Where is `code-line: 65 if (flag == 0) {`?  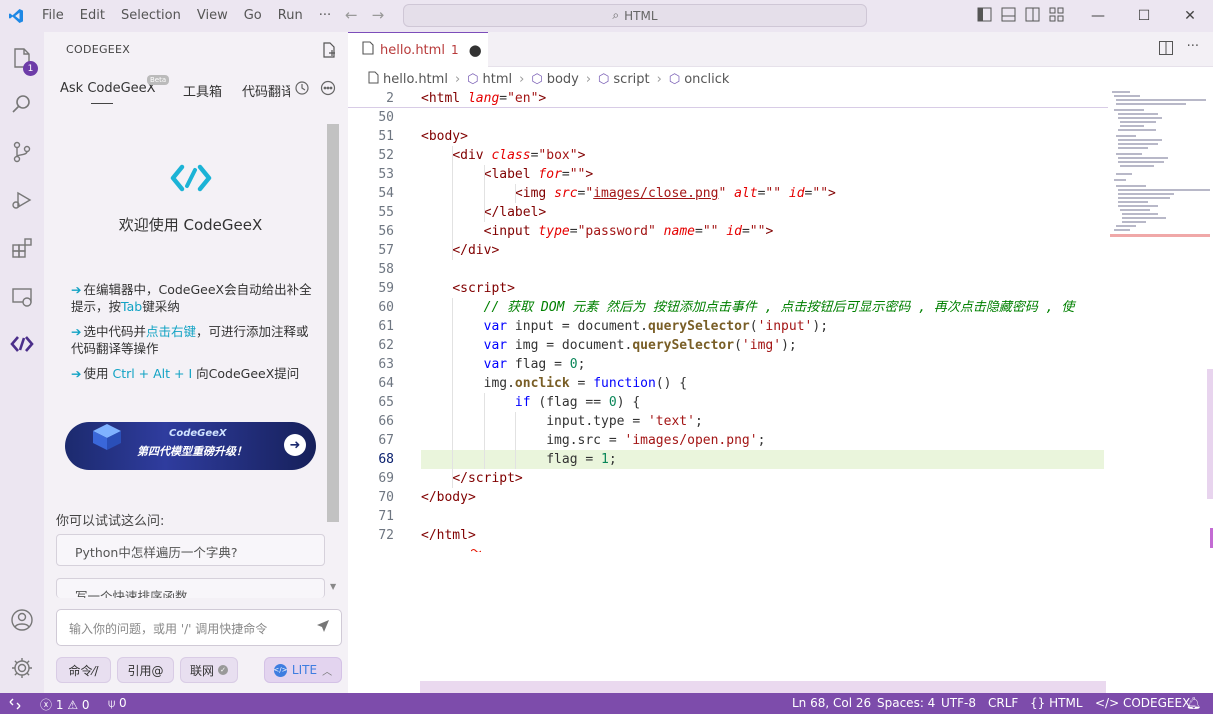
code-line: 65 if (flag == 0) { is located at coordinates (728, 402).